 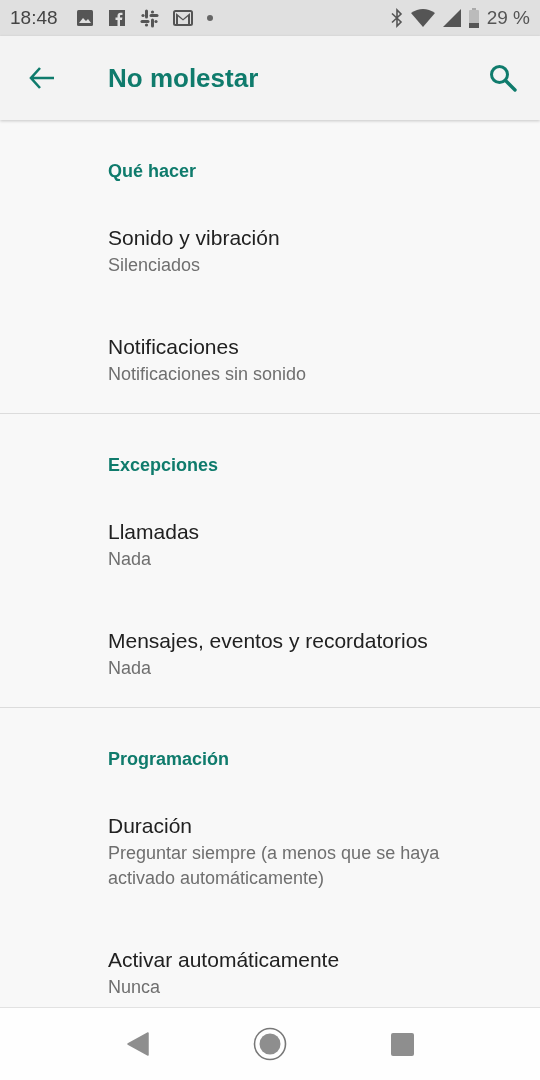 I want to click on section-heading: Programación, so click(x=169, y=759).